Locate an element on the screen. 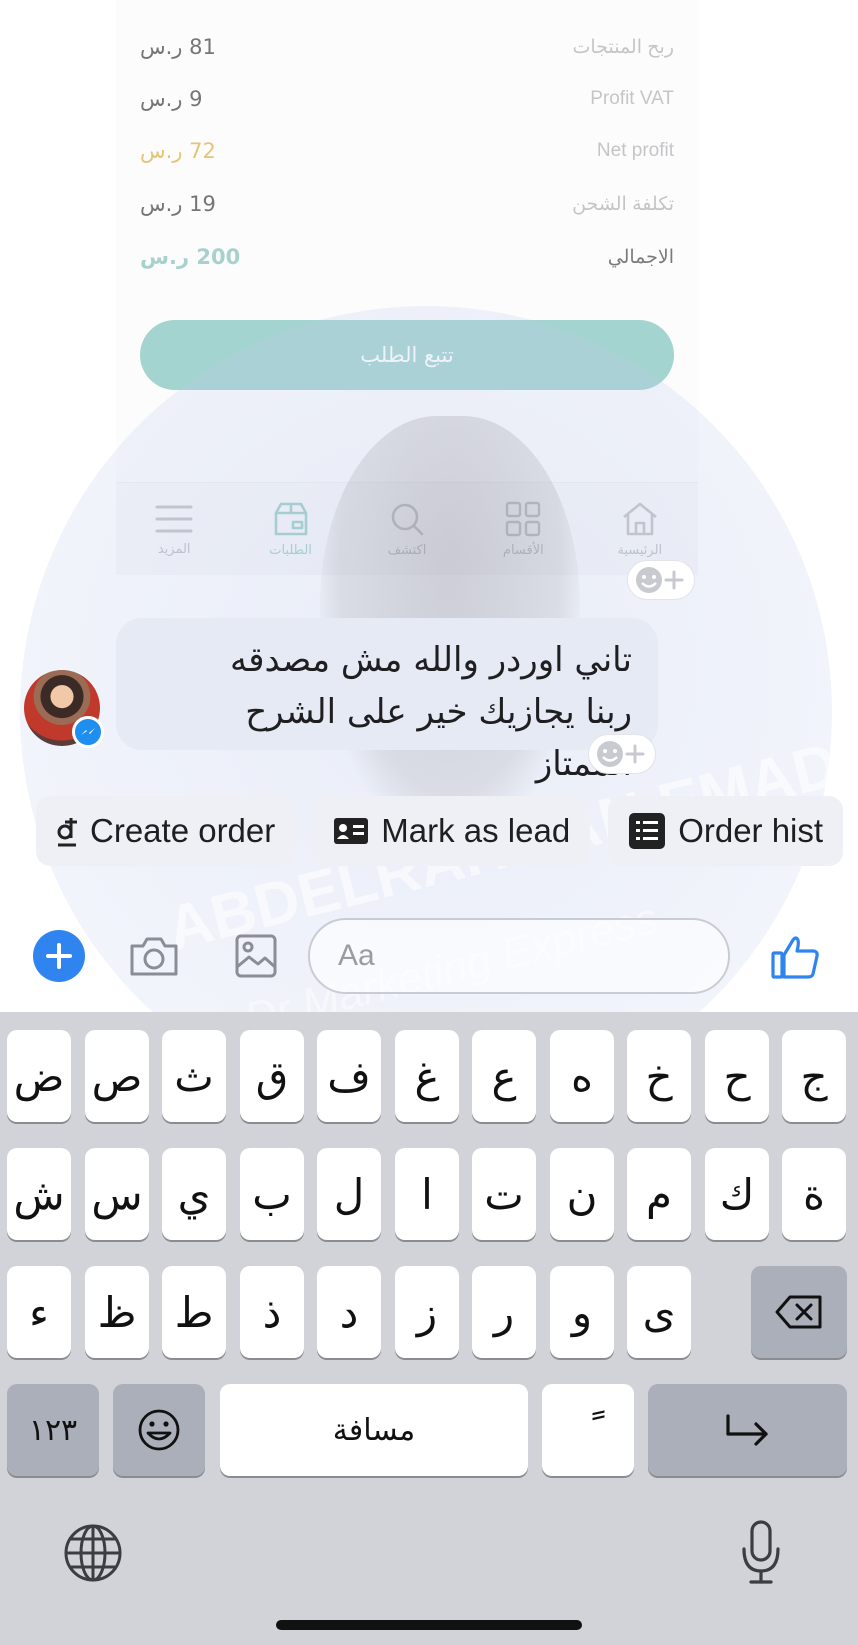  summary-value: 72 ر.س is located at coordinates (178, 151).